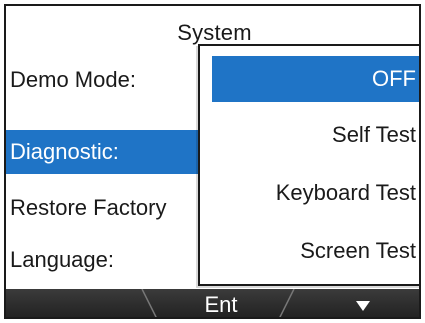  I want to click on option-off: OFF, so click(315, 79).